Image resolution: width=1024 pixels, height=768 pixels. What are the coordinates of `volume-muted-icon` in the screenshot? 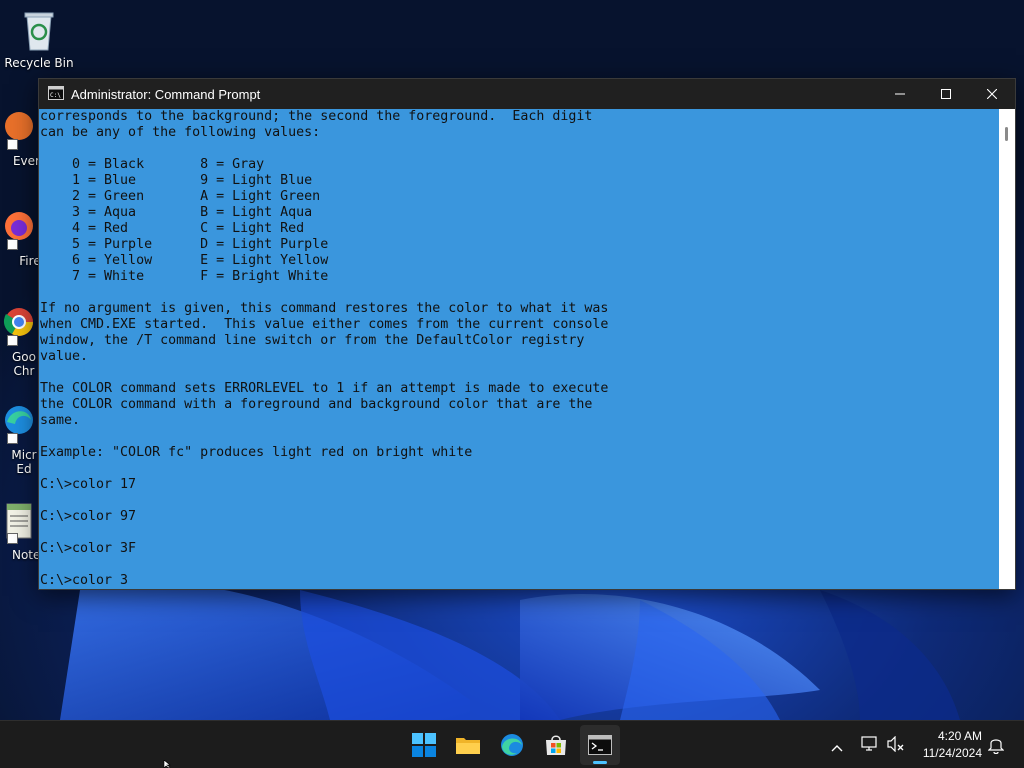 It's located at (896, 745).